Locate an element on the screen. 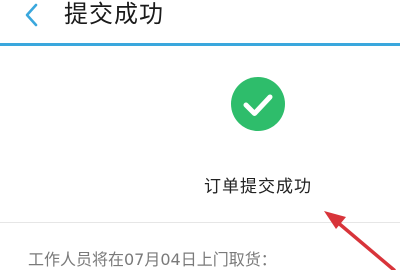 The image size is (400, 270). pickup-notice: 工作人员将在07月04日上门取货： is located at coordinates (152, 259).